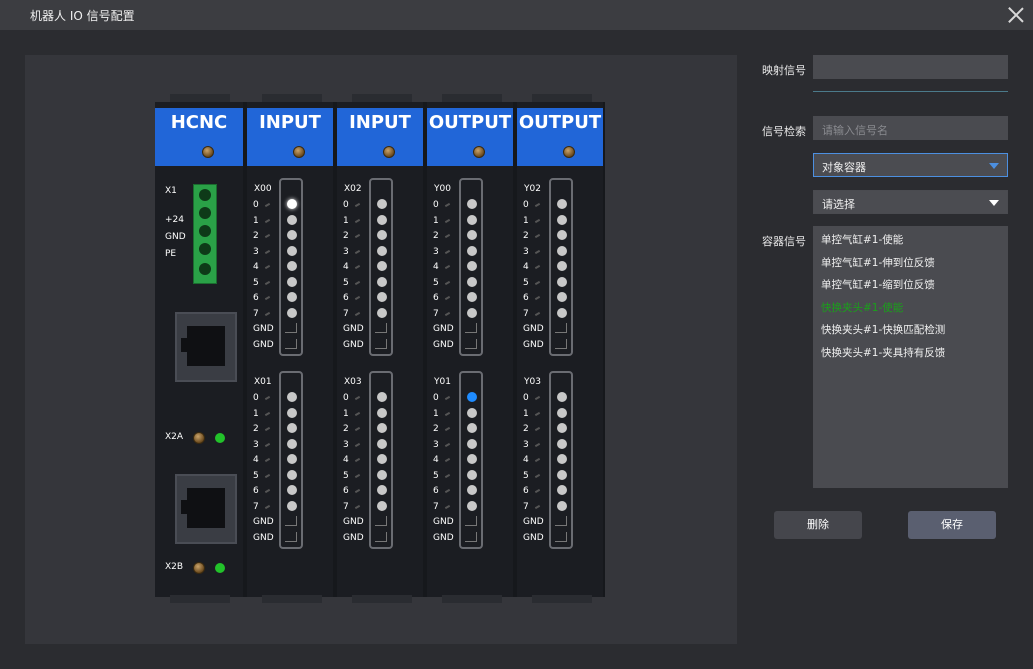 This screenshot has height=669, width=1033. What do you see at coordinates (914, 330) in the screenshot?
I see `list-item: 快换夹头#1-快换匹配检测` at bounding box center [914, 330].